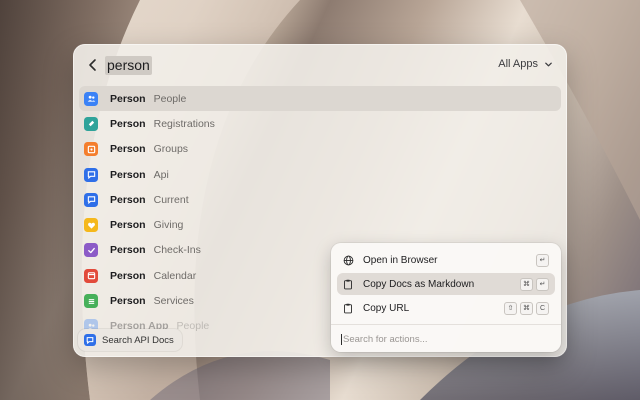  Describe the element at coordinates (161, 174) in the screenshot. I see `result-subtitle: Api` at that location.